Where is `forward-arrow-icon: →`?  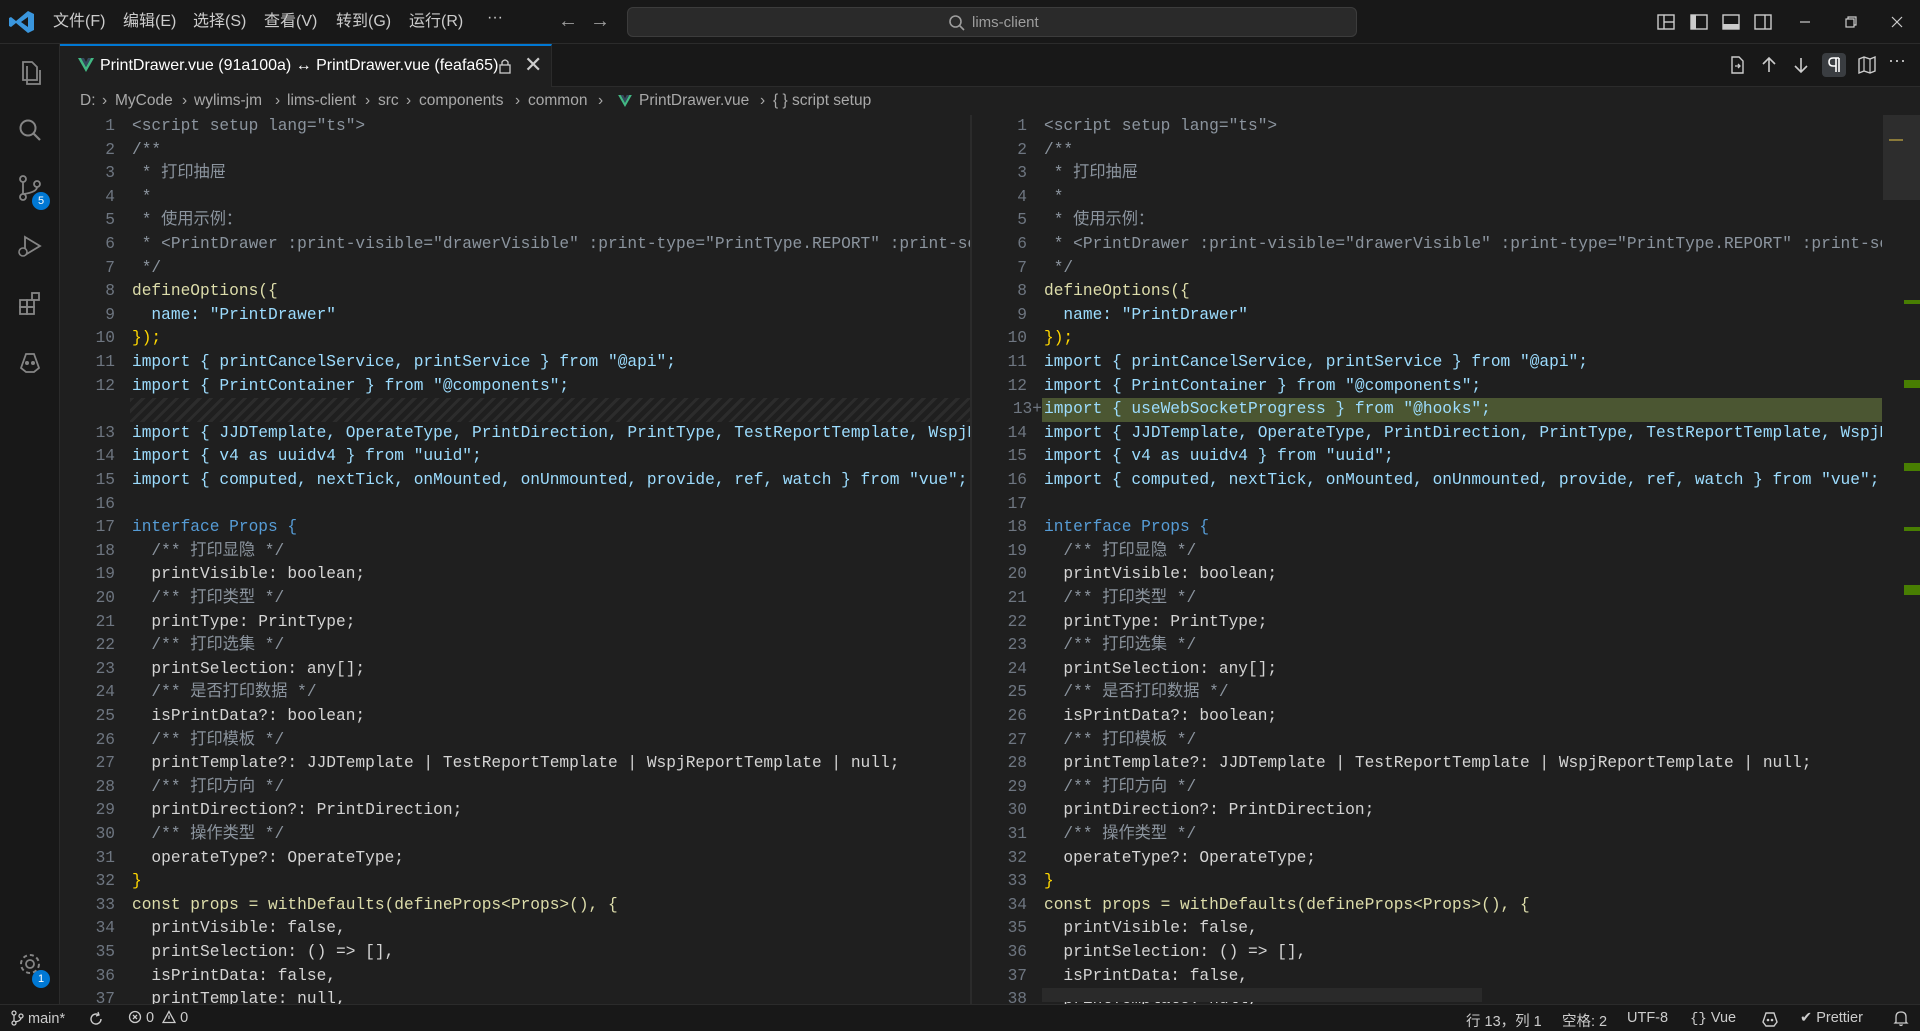 forward-arrow-icon: → is located at coordinates (600, 21).